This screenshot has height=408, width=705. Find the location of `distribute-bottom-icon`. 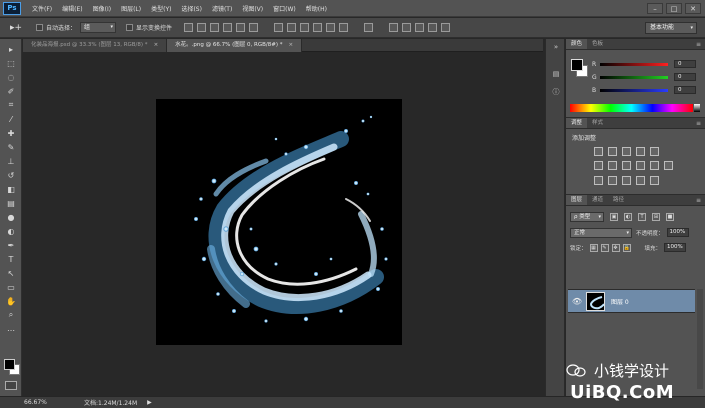

distribute-bottom-icon is located at coordinates (305, 27).